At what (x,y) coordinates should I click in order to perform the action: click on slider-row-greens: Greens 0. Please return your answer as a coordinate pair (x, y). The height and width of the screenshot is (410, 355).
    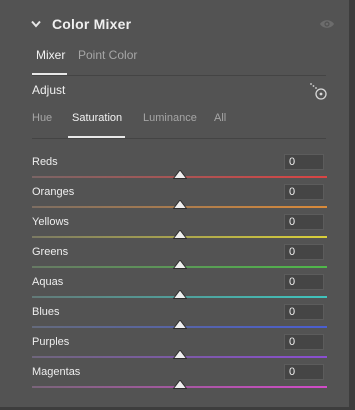
    Looking at the image, I should click on (174, 259).